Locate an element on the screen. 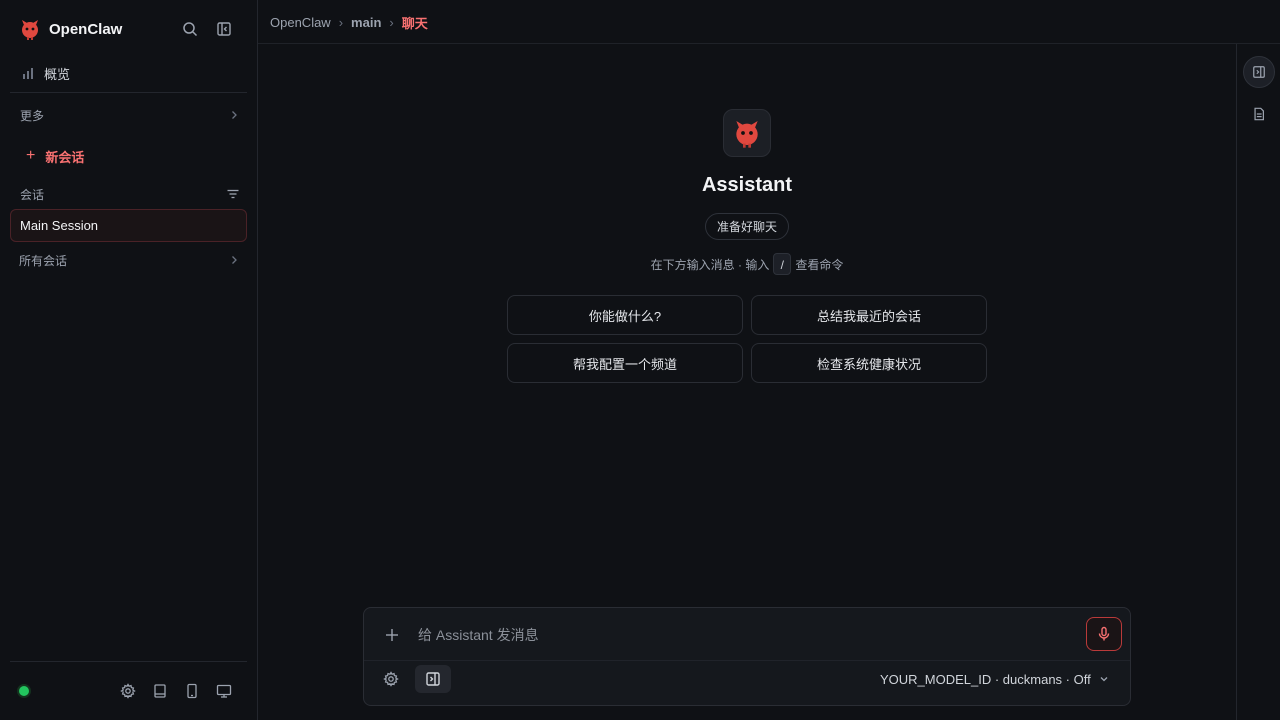  mic-button is located at coordinates (1104, 634).